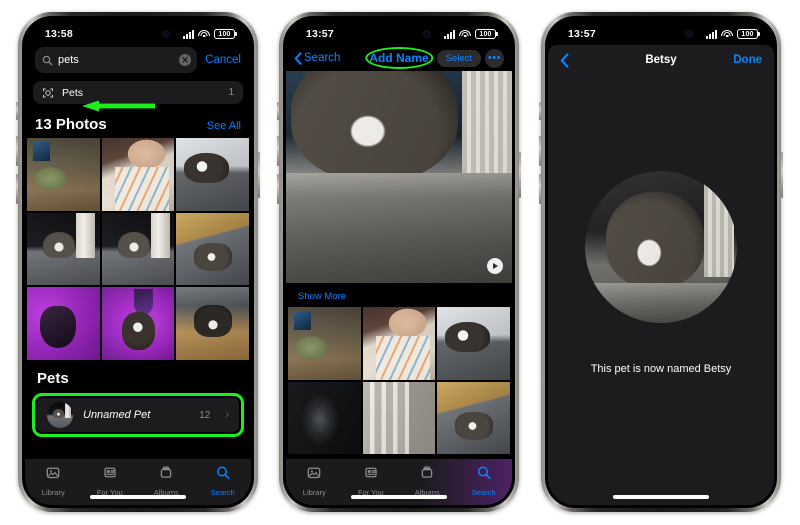 This screenshot has width=800, height=525. I want to click on see-all-link: See All, so click(224, 126).